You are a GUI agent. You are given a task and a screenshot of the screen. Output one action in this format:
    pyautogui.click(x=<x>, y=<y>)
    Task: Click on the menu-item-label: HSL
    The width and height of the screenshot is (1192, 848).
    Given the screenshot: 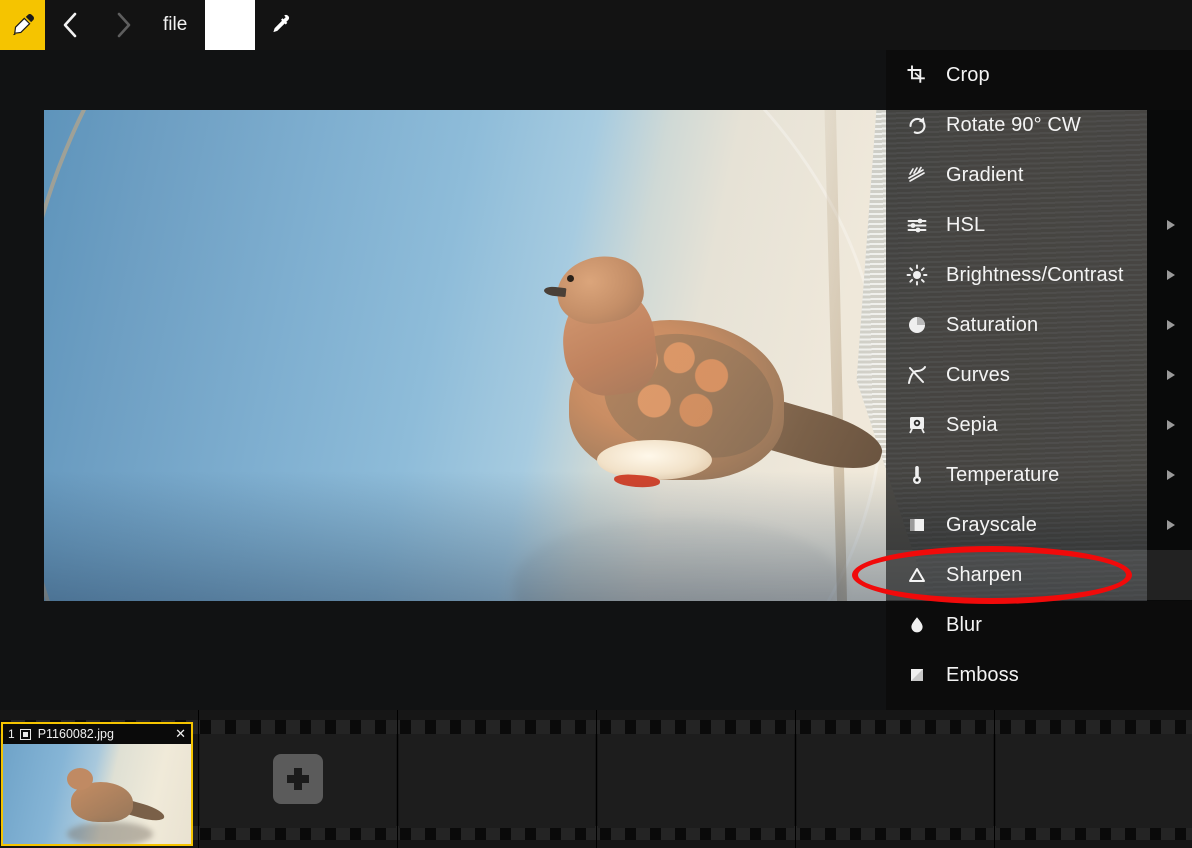 What is the action you would take?
    pyautogui.click(x=966, y=224)
    